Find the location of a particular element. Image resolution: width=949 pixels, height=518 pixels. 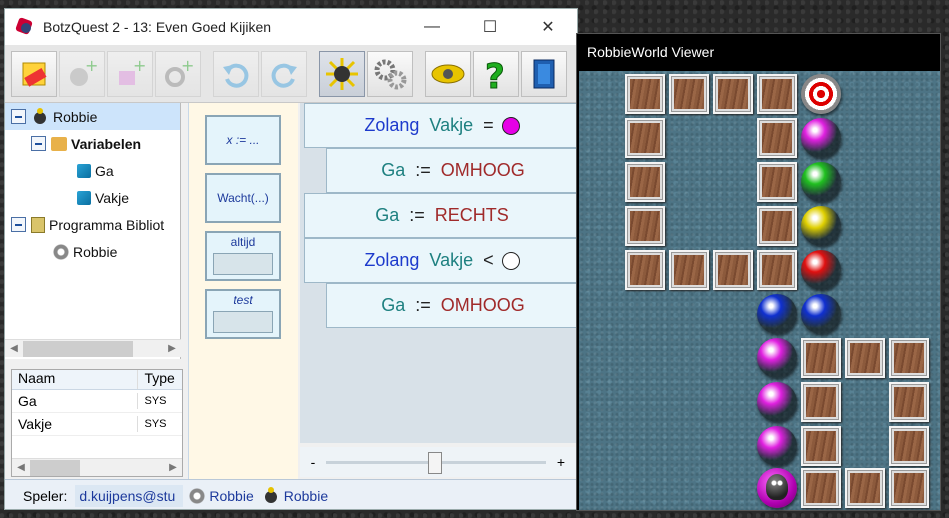

maximize-button: ☐ is located at coordinates (490, 27).